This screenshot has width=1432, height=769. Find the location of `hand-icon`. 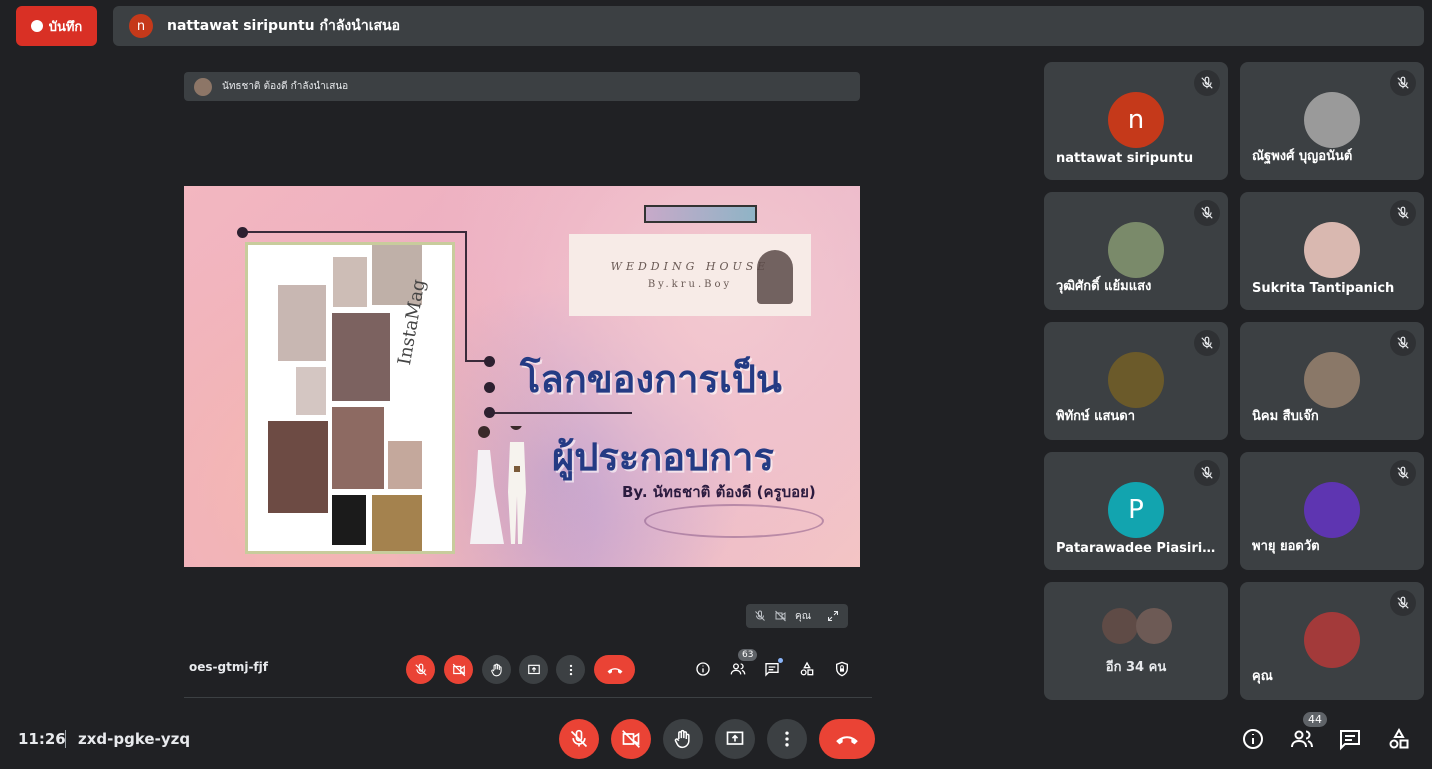

hand-icon is located at coordinates (682, 739).